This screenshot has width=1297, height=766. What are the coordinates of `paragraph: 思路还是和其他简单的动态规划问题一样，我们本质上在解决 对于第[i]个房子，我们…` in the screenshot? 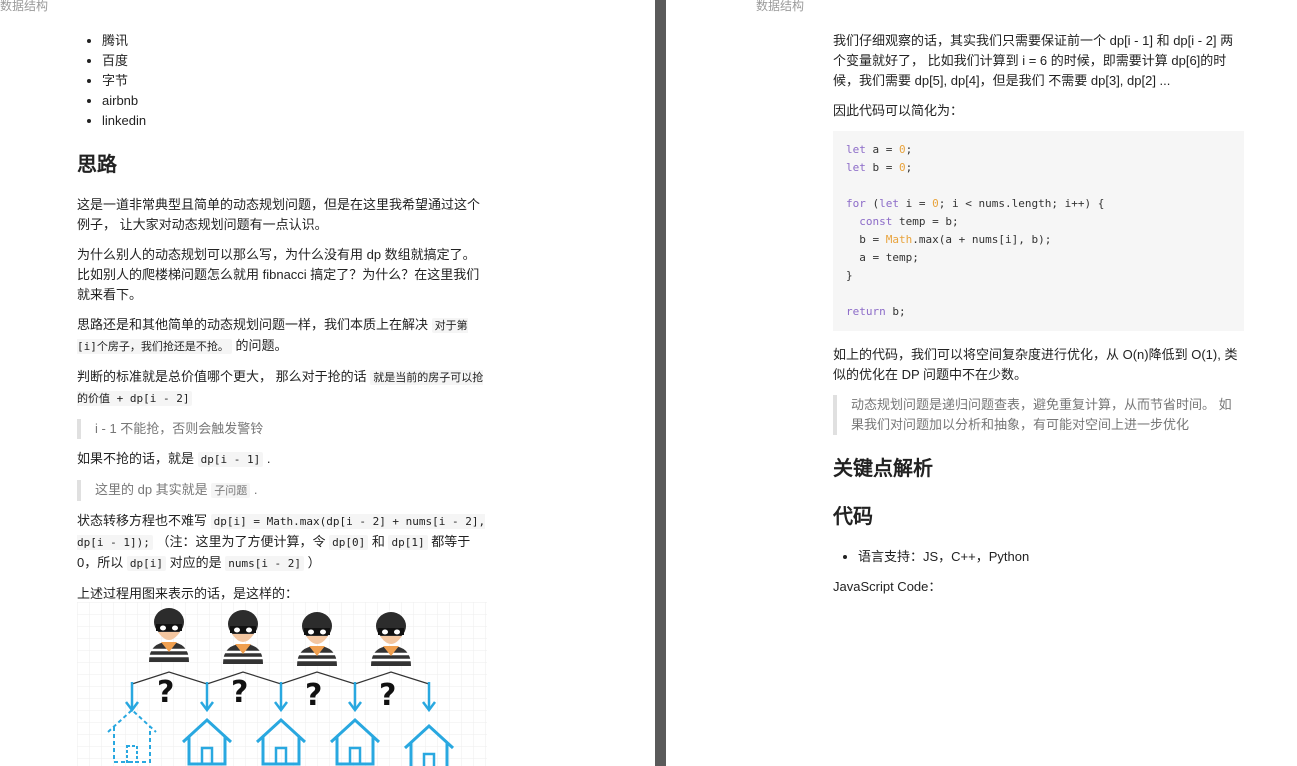 It's located at (282, 336).